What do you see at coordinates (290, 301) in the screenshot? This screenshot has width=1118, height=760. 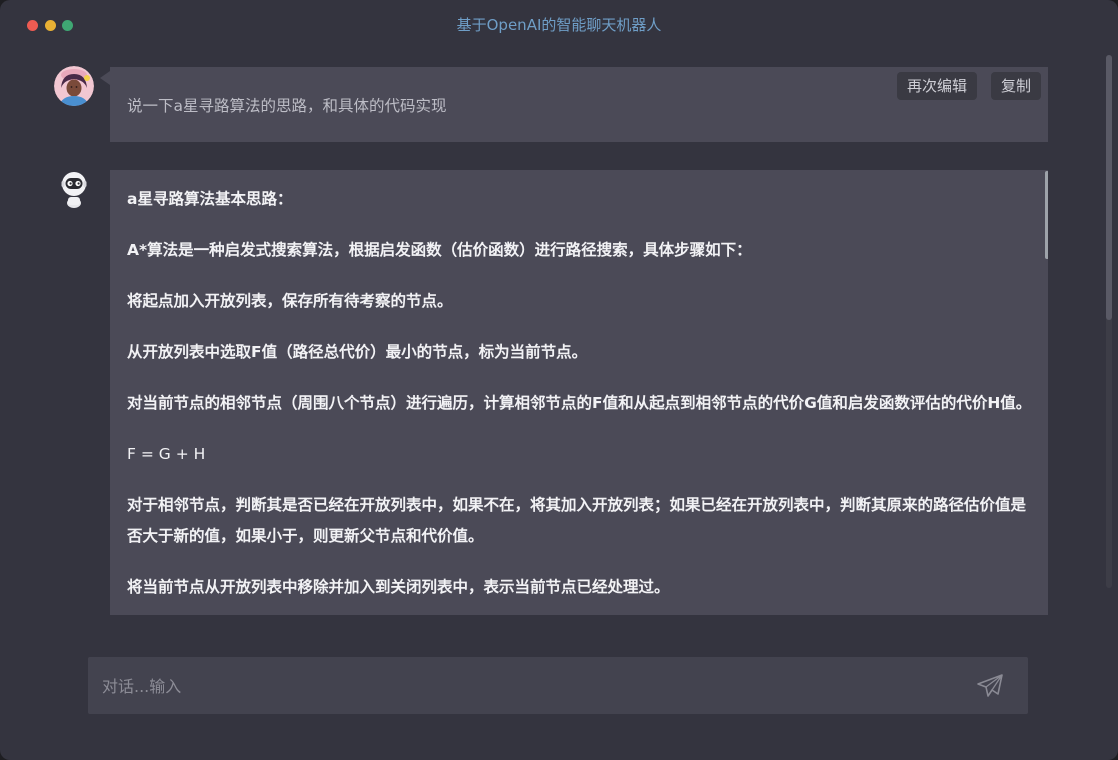 I see `bot-paragraph: 将起点加入开放列表，保存所有待考察的节点。` at bounding box center [290, 301].